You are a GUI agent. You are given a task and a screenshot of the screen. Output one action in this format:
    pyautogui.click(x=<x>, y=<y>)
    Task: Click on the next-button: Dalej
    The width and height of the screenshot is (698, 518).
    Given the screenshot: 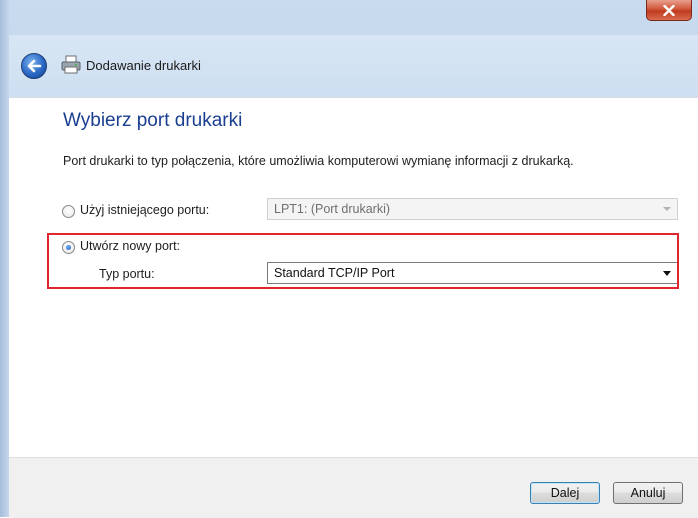 What is the action you would take?
    pyautogui.click(x=565, y=493)
    